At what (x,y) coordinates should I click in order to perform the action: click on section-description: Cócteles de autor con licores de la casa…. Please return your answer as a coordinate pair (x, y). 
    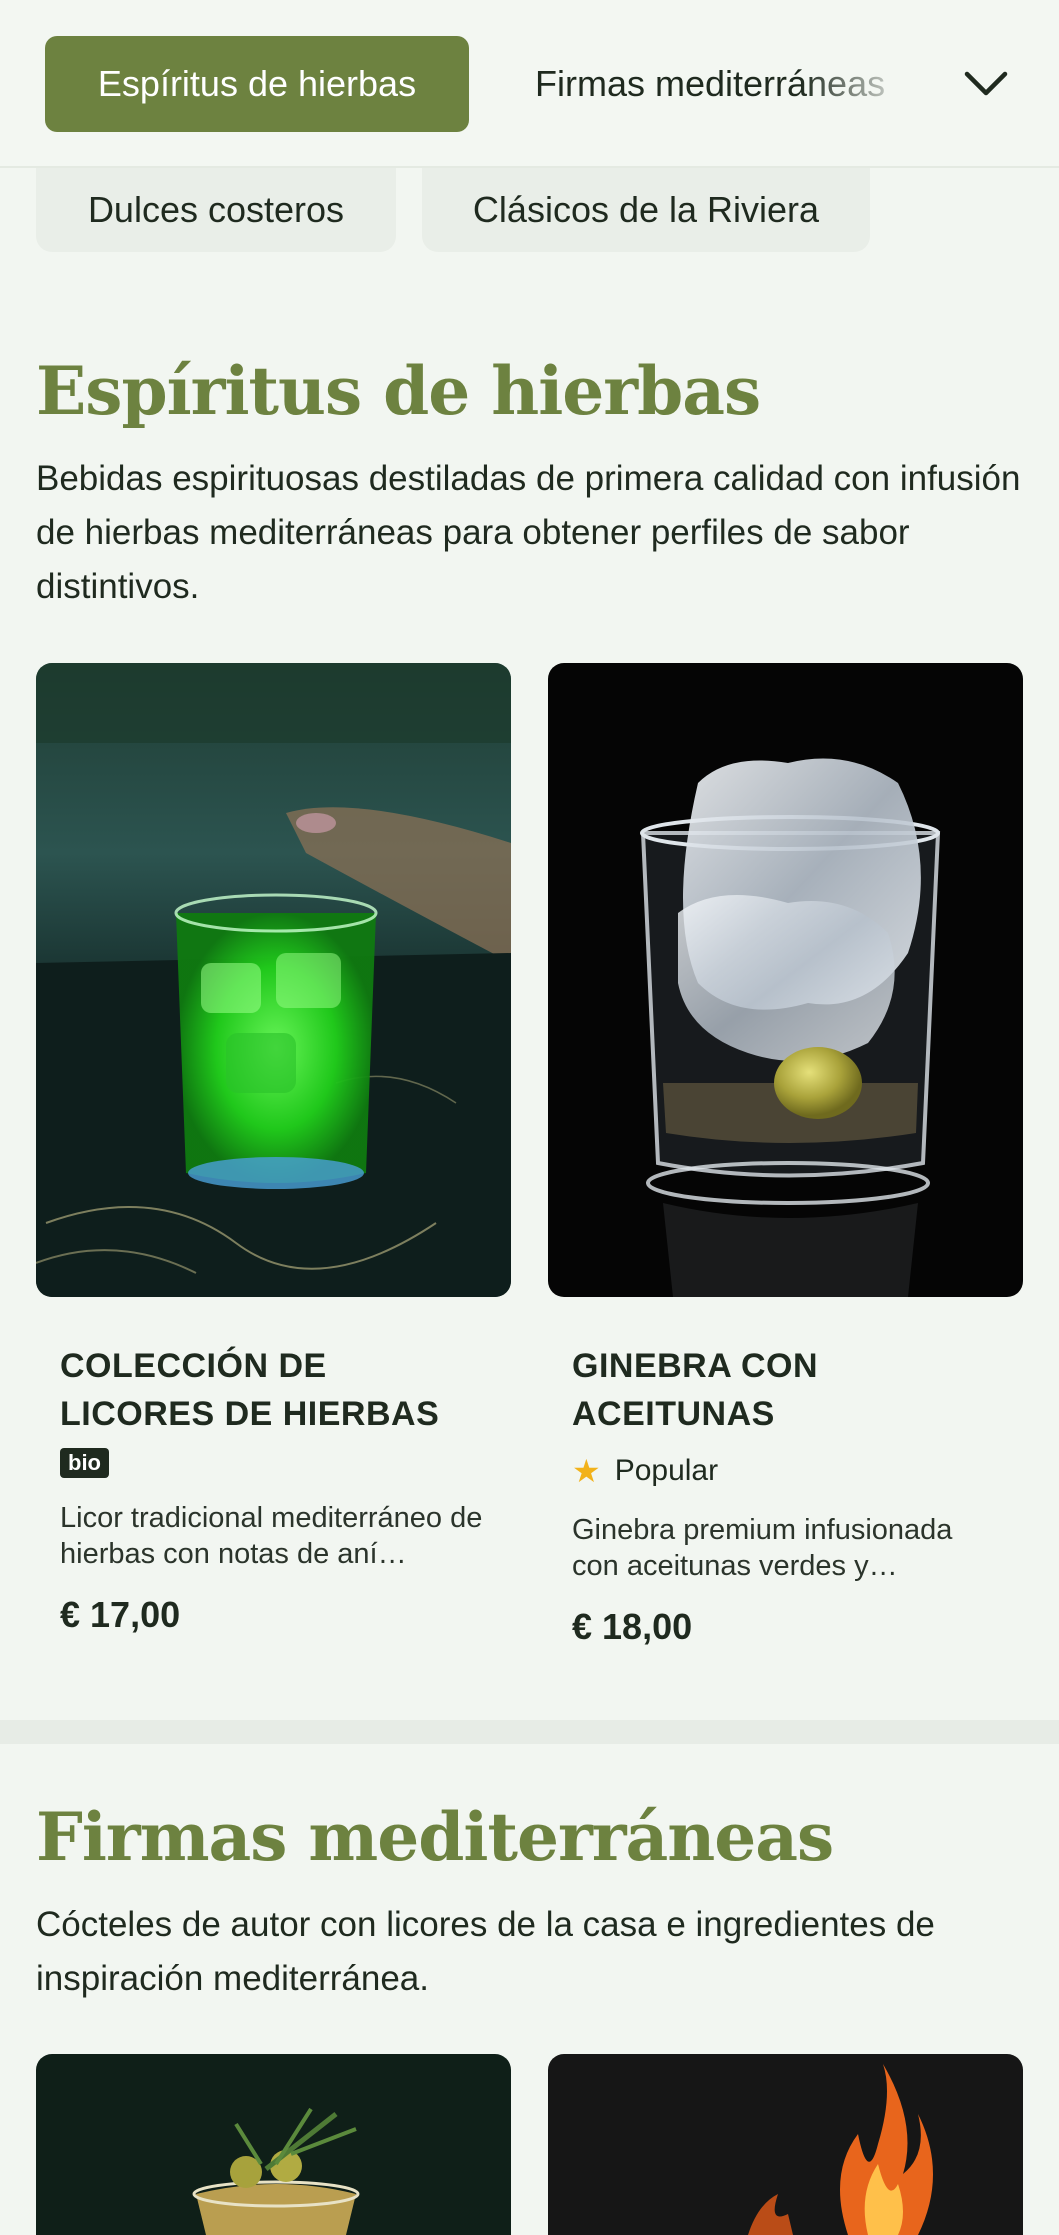
    Looking at the image, I should click on (485, 1951).